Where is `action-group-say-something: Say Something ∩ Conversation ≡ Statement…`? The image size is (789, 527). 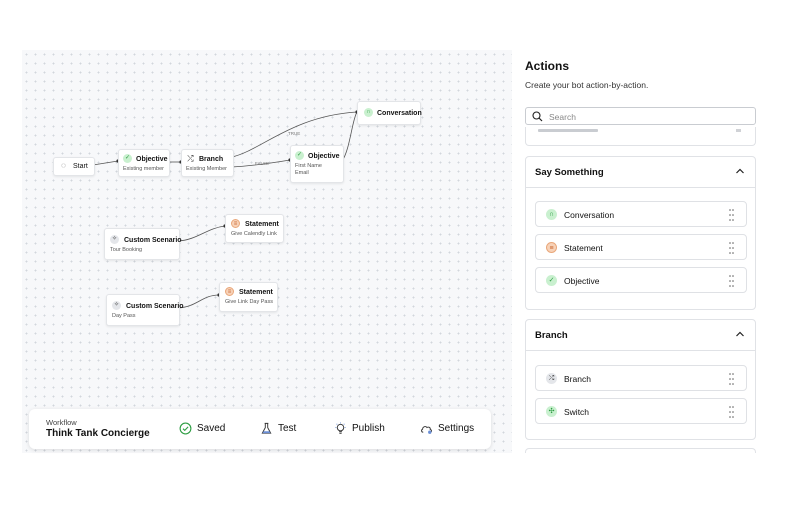 action-group-say-something: Say Something ∩ Conversation ≡ Statement… is located at coordinates (640, 233).